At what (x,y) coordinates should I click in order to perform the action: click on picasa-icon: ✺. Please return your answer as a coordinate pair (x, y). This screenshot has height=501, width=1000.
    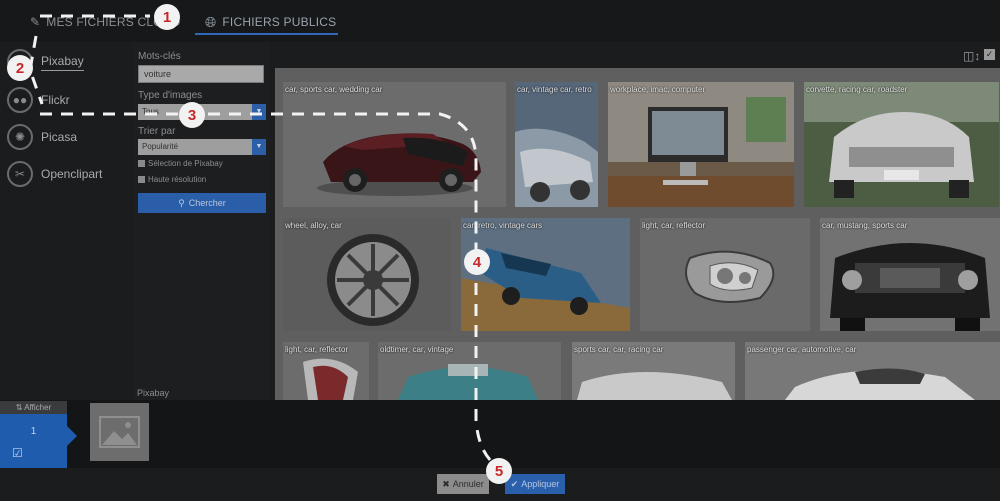
    Looking at the image, I should click on (20, 137).